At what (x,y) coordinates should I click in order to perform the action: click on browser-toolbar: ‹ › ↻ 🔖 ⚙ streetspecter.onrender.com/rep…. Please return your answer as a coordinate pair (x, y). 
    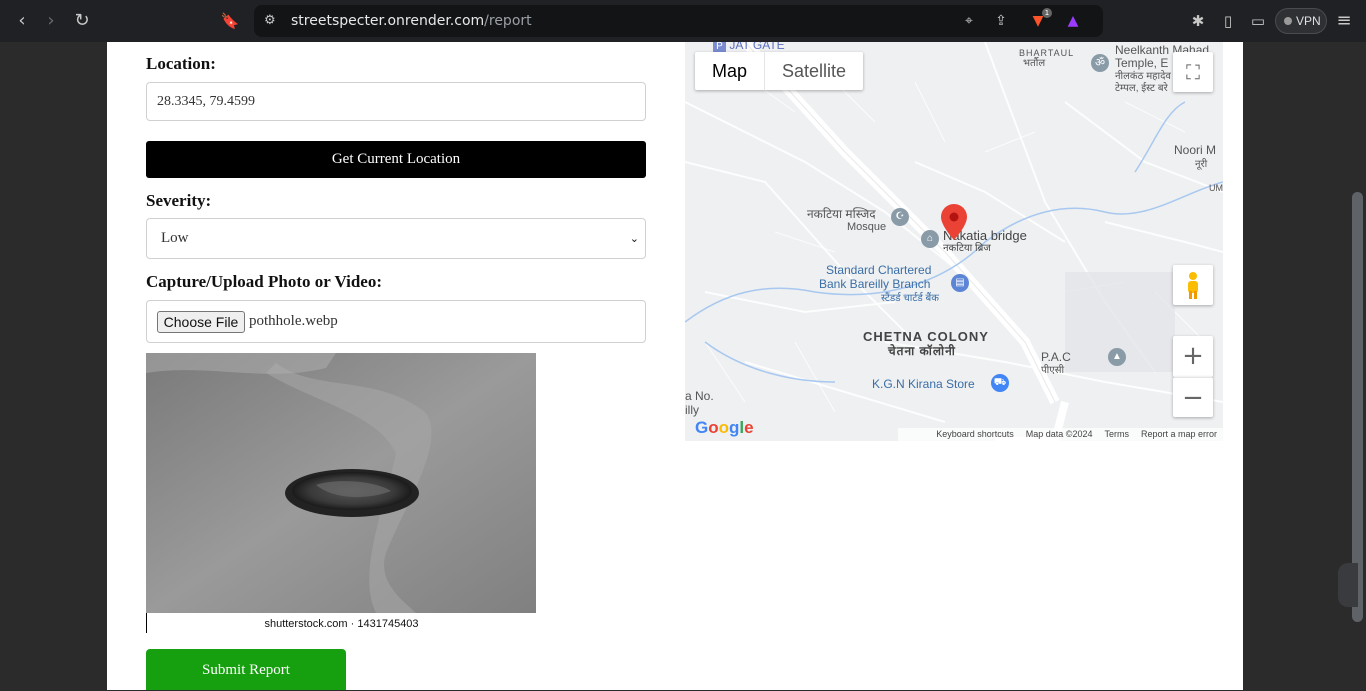
    Looking at the image, I should click on (683, 21).